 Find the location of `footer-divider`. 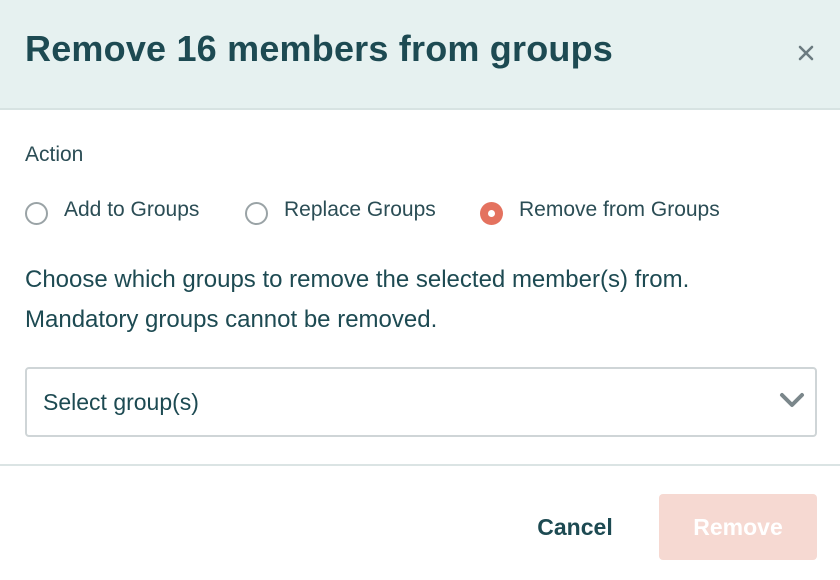

footer-divider is located at coordinates (420, 465).